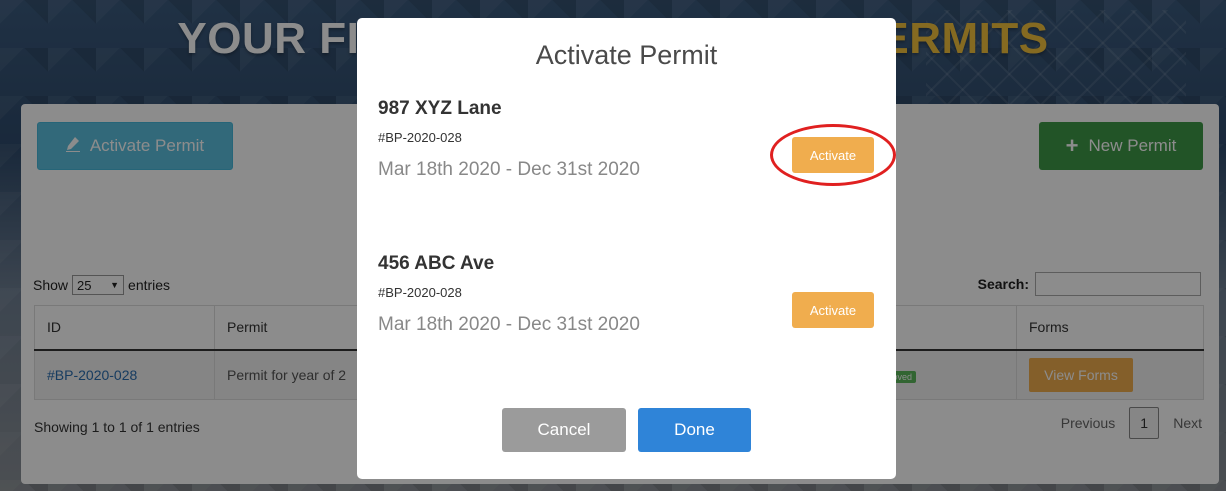 This screenshot has width=1226, height=491. What do you see at coordinates (626, 55) in the screenshot?
I see `modal-title: Activate Permit` at bounding box center [626, 55].